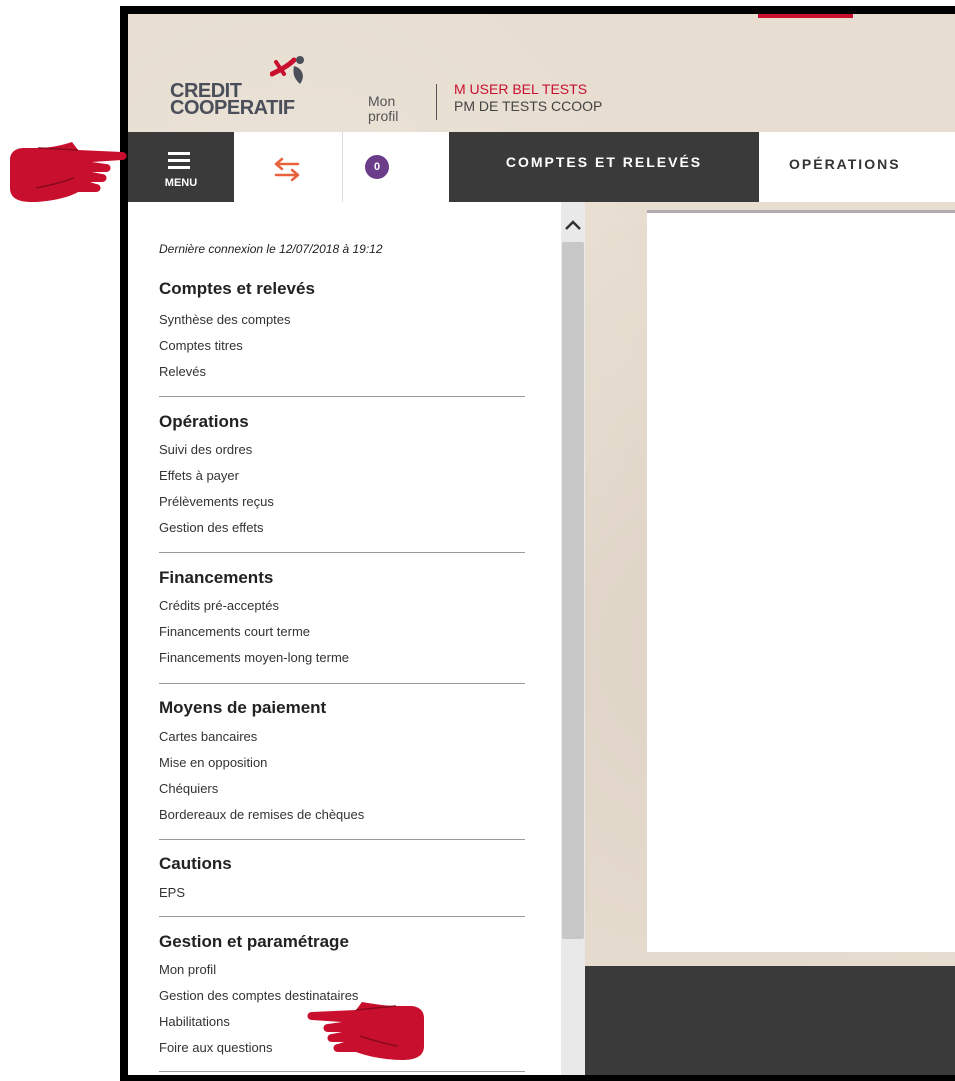 The height and width of the screenshot is (1081, 955). I want to click on menu-item-credits-pre-acceptes: Crédits pré-acceptés, so click(219, 605).